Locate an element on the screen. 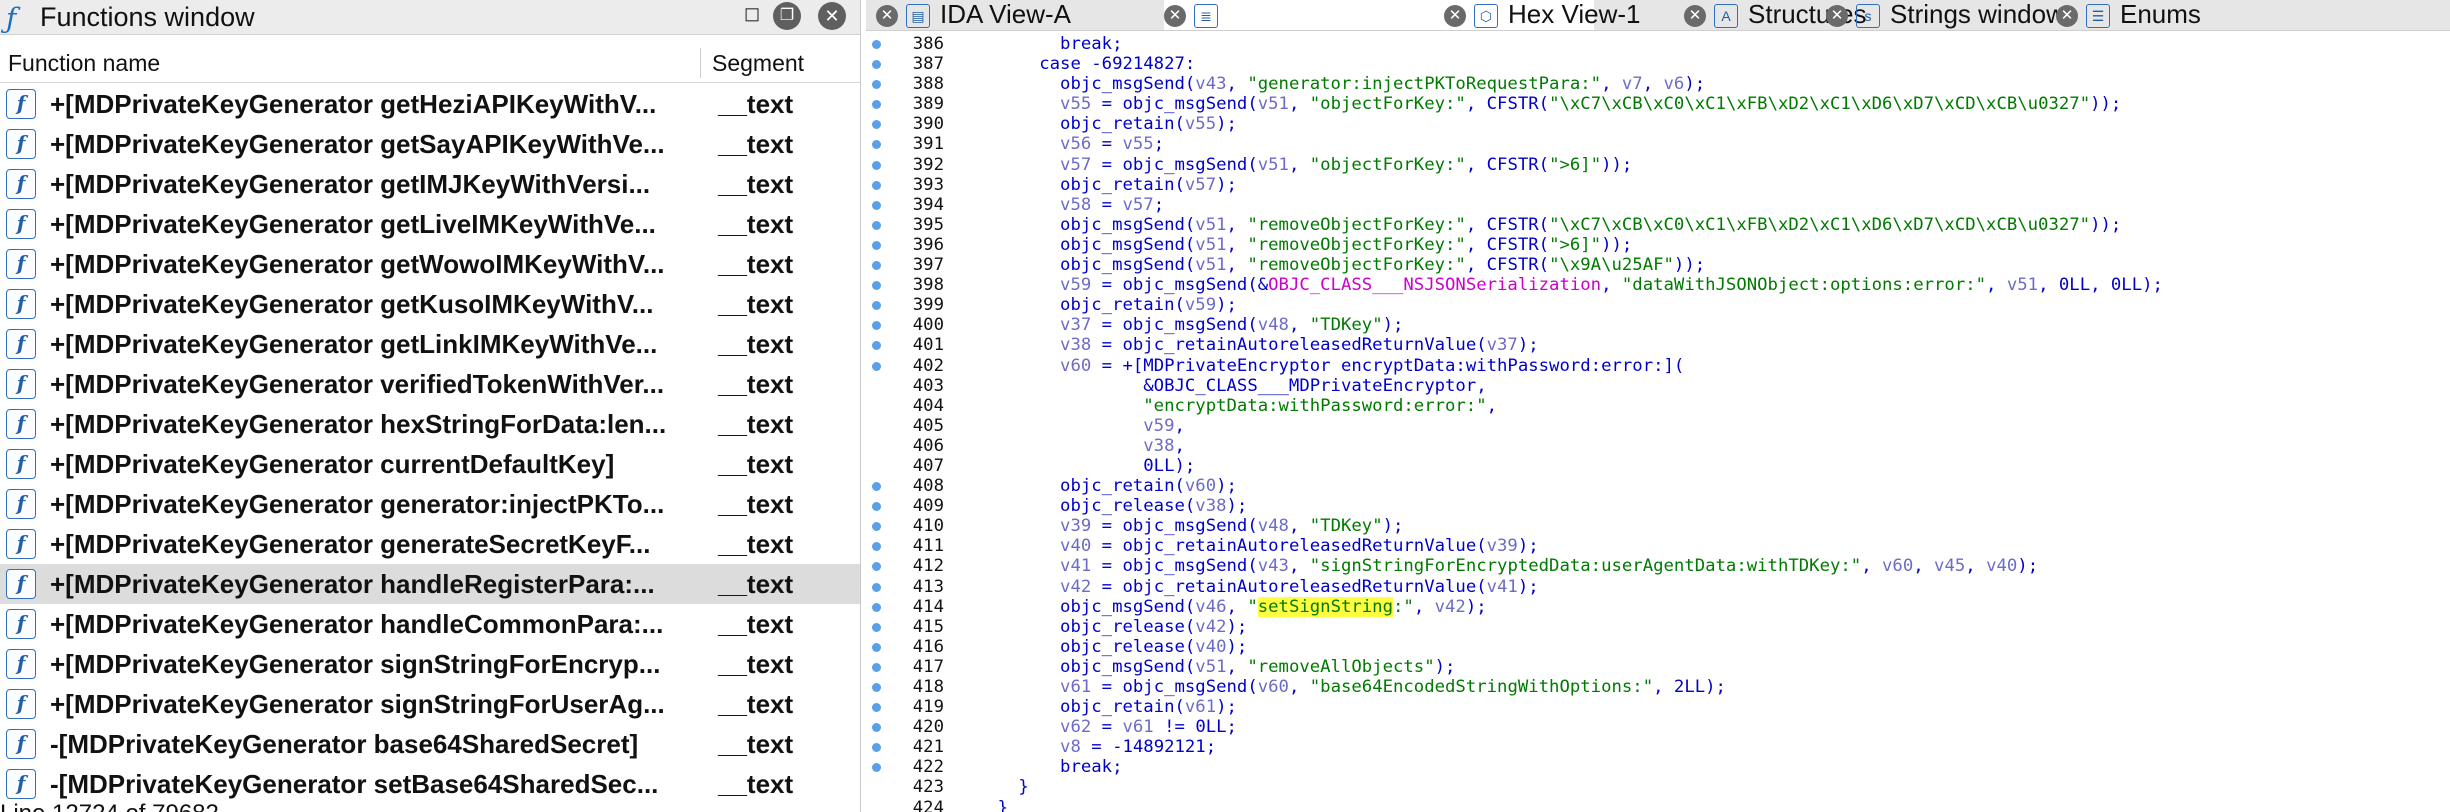 Image resolution: width=2450 pixels, height=812 pixels. code-line: 399 objc_retain(v59); is located at coordinates (1658, 305).